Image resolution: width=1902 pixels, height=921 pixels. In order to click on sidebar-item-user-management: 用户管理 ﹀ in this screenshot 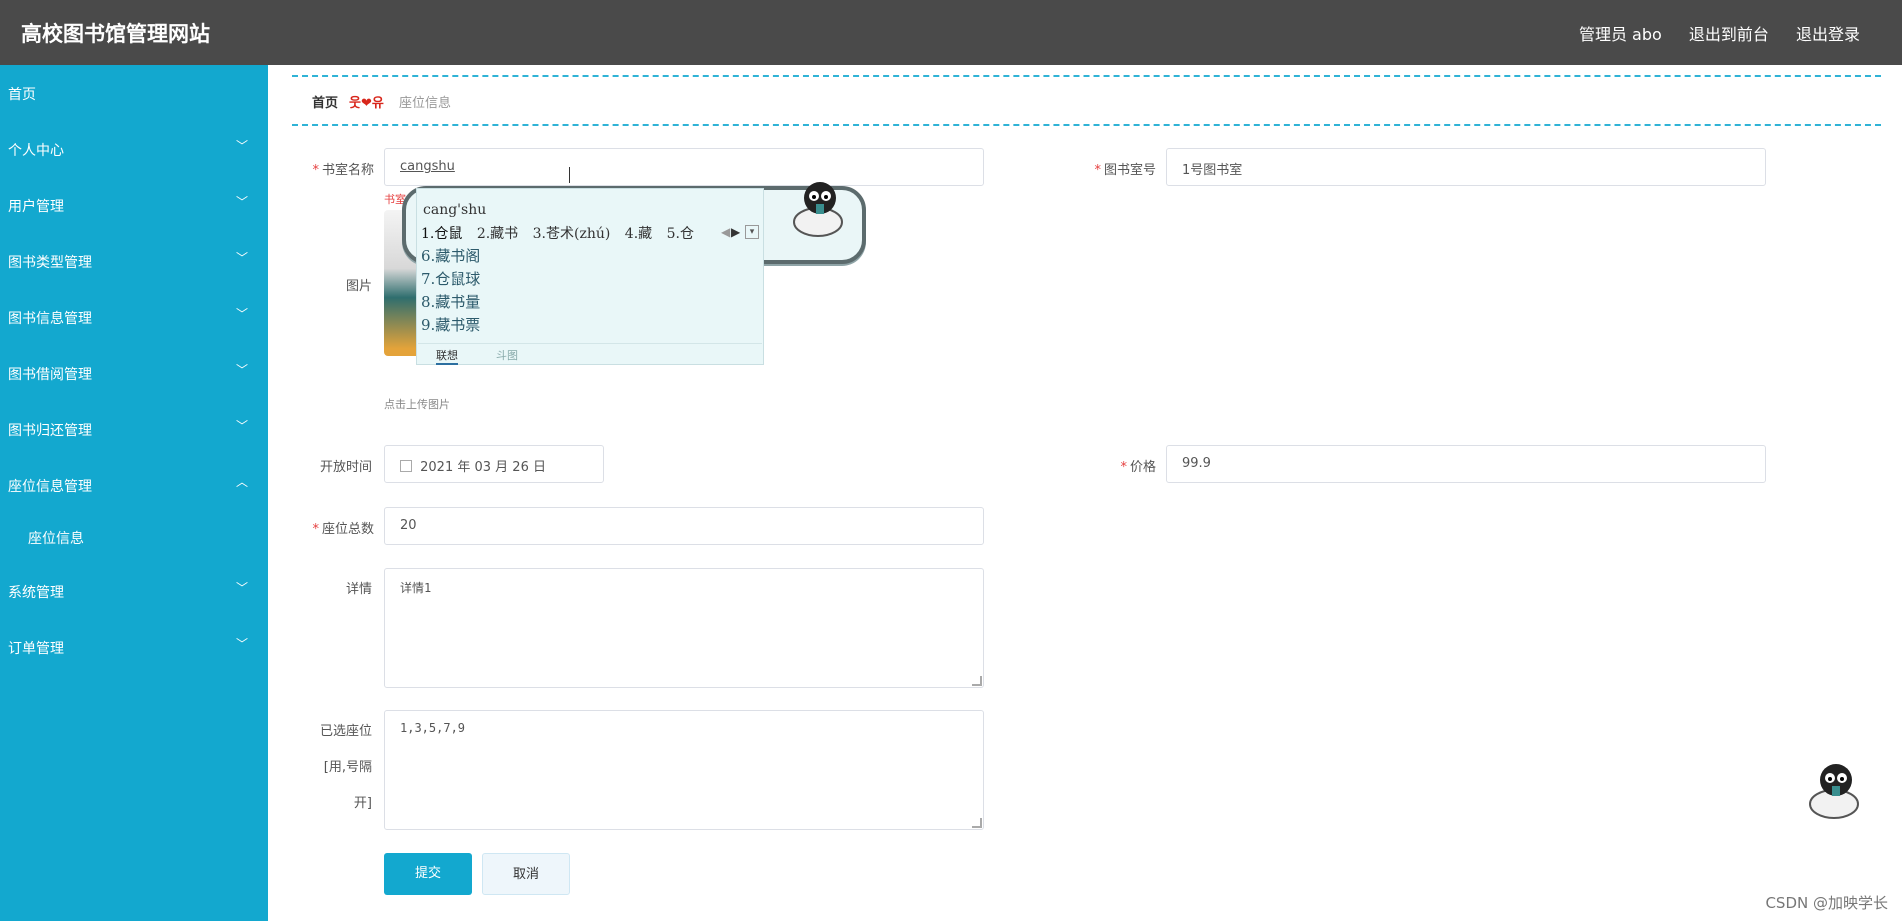, I will do `click(134, 205)`.